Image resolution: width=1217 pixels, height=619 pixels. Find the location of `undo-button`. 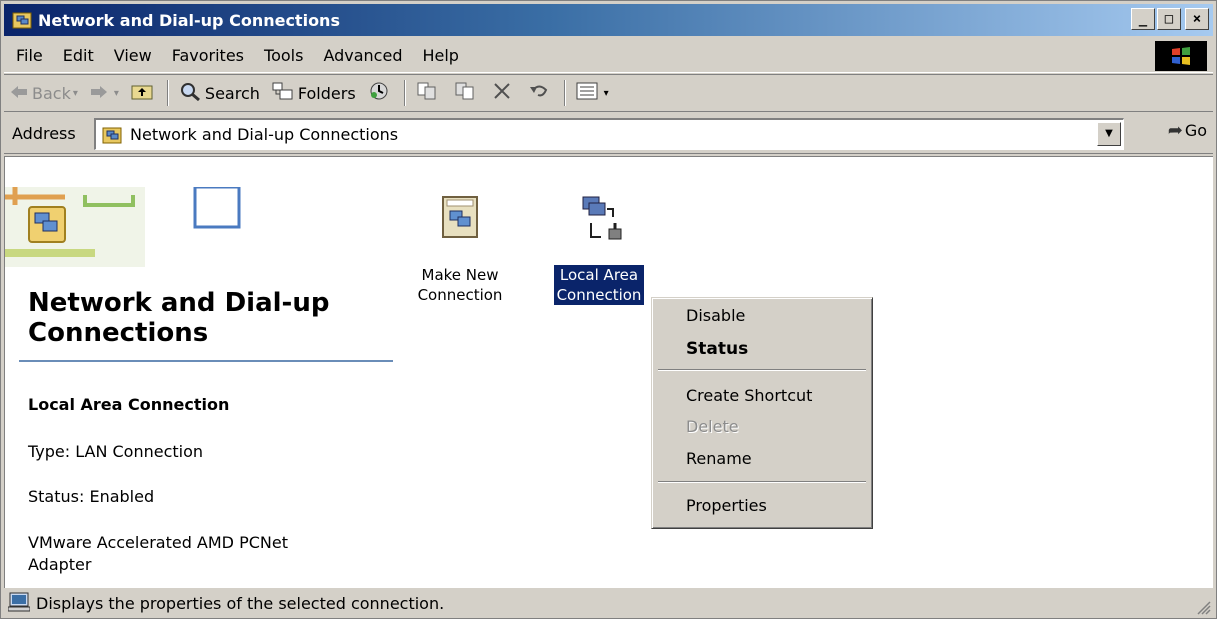

undo-button is located at coordinates (541, 93).